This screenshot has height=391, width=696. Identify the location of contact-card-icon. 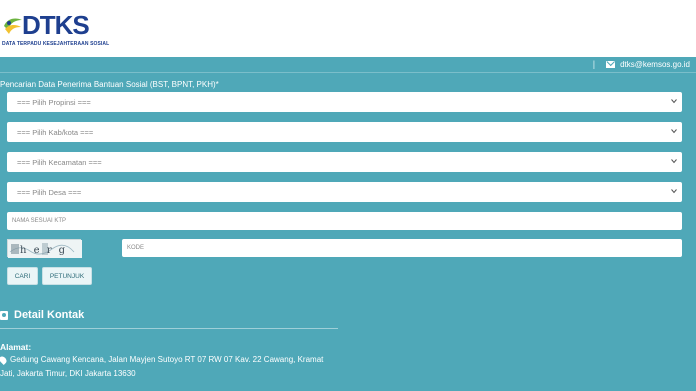
(4, 315).